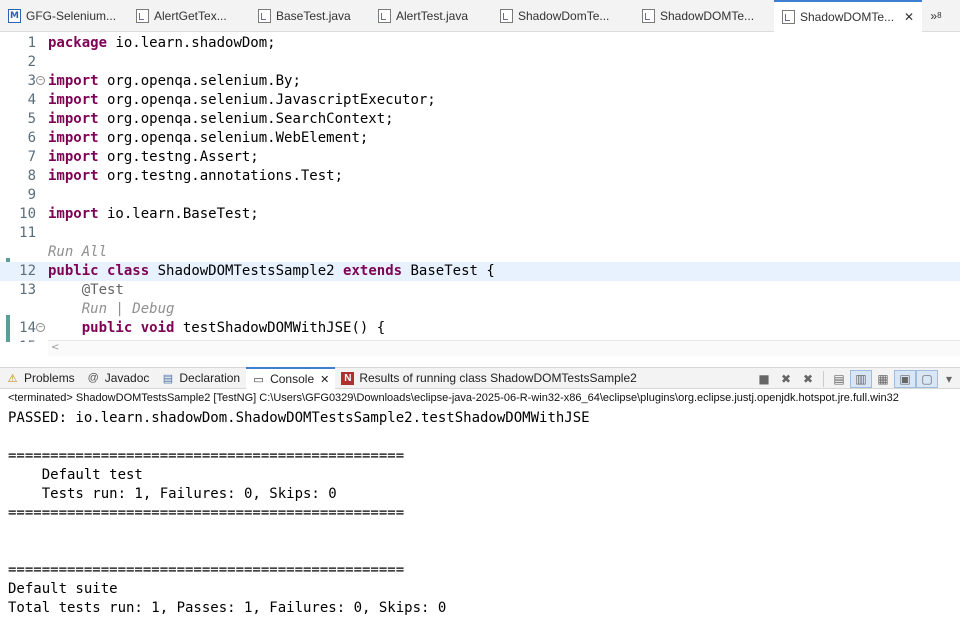  What do you see at coordinates (839, 379) in the screenshot?
I see `clear-console-icon: ▤` at bounding box center [839, 379].